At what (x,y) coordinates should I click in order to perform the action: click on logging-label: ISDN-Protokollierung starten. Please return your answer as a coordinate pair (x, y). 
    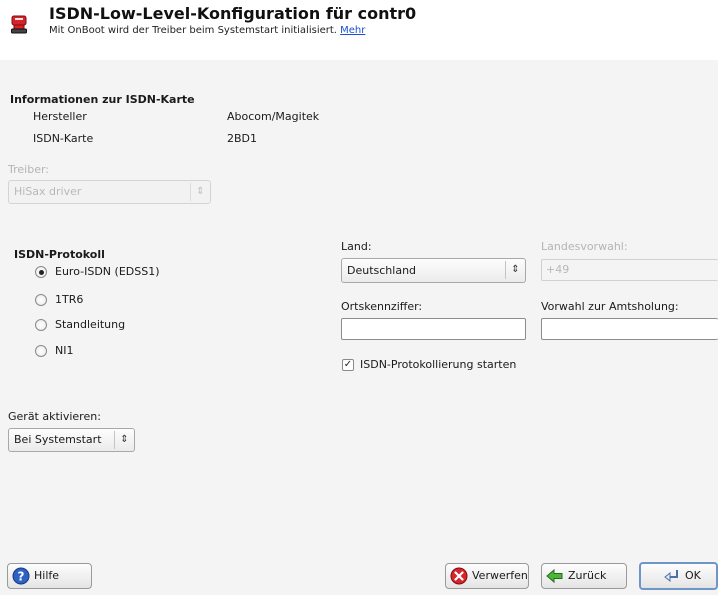
    Looking at the image, I should click on (438, 364).